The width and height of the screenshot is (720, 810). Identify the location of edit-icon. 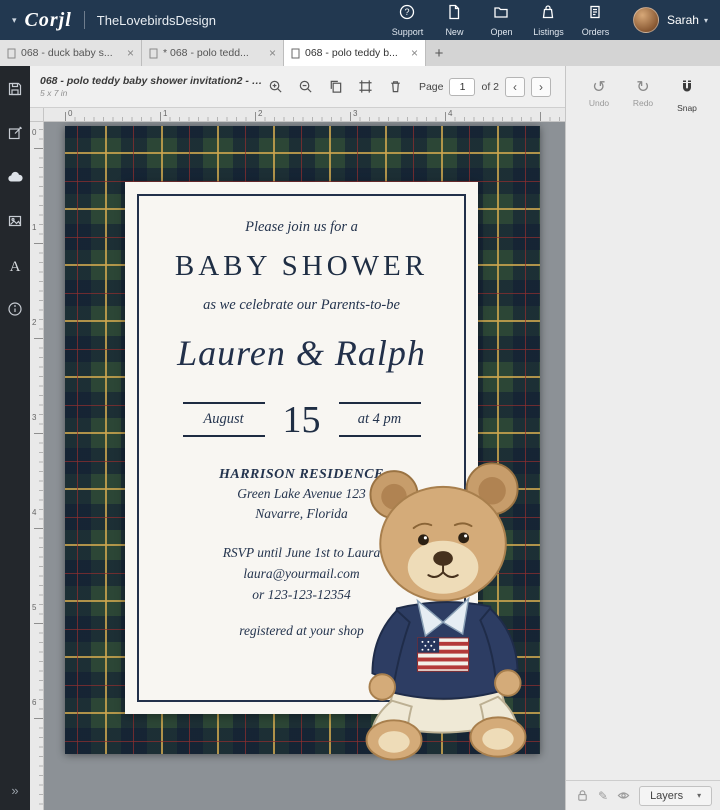
(15, 135).